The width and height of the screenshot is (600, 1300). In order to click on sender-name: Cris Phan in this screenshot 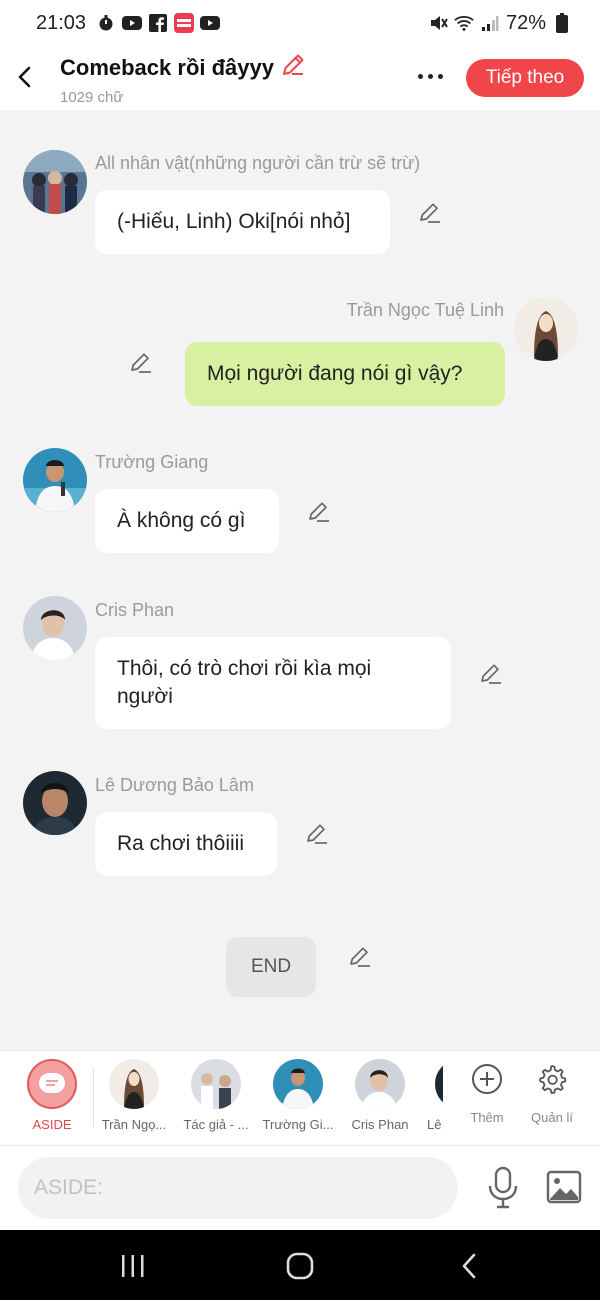, I will do `click(135, 610)`.